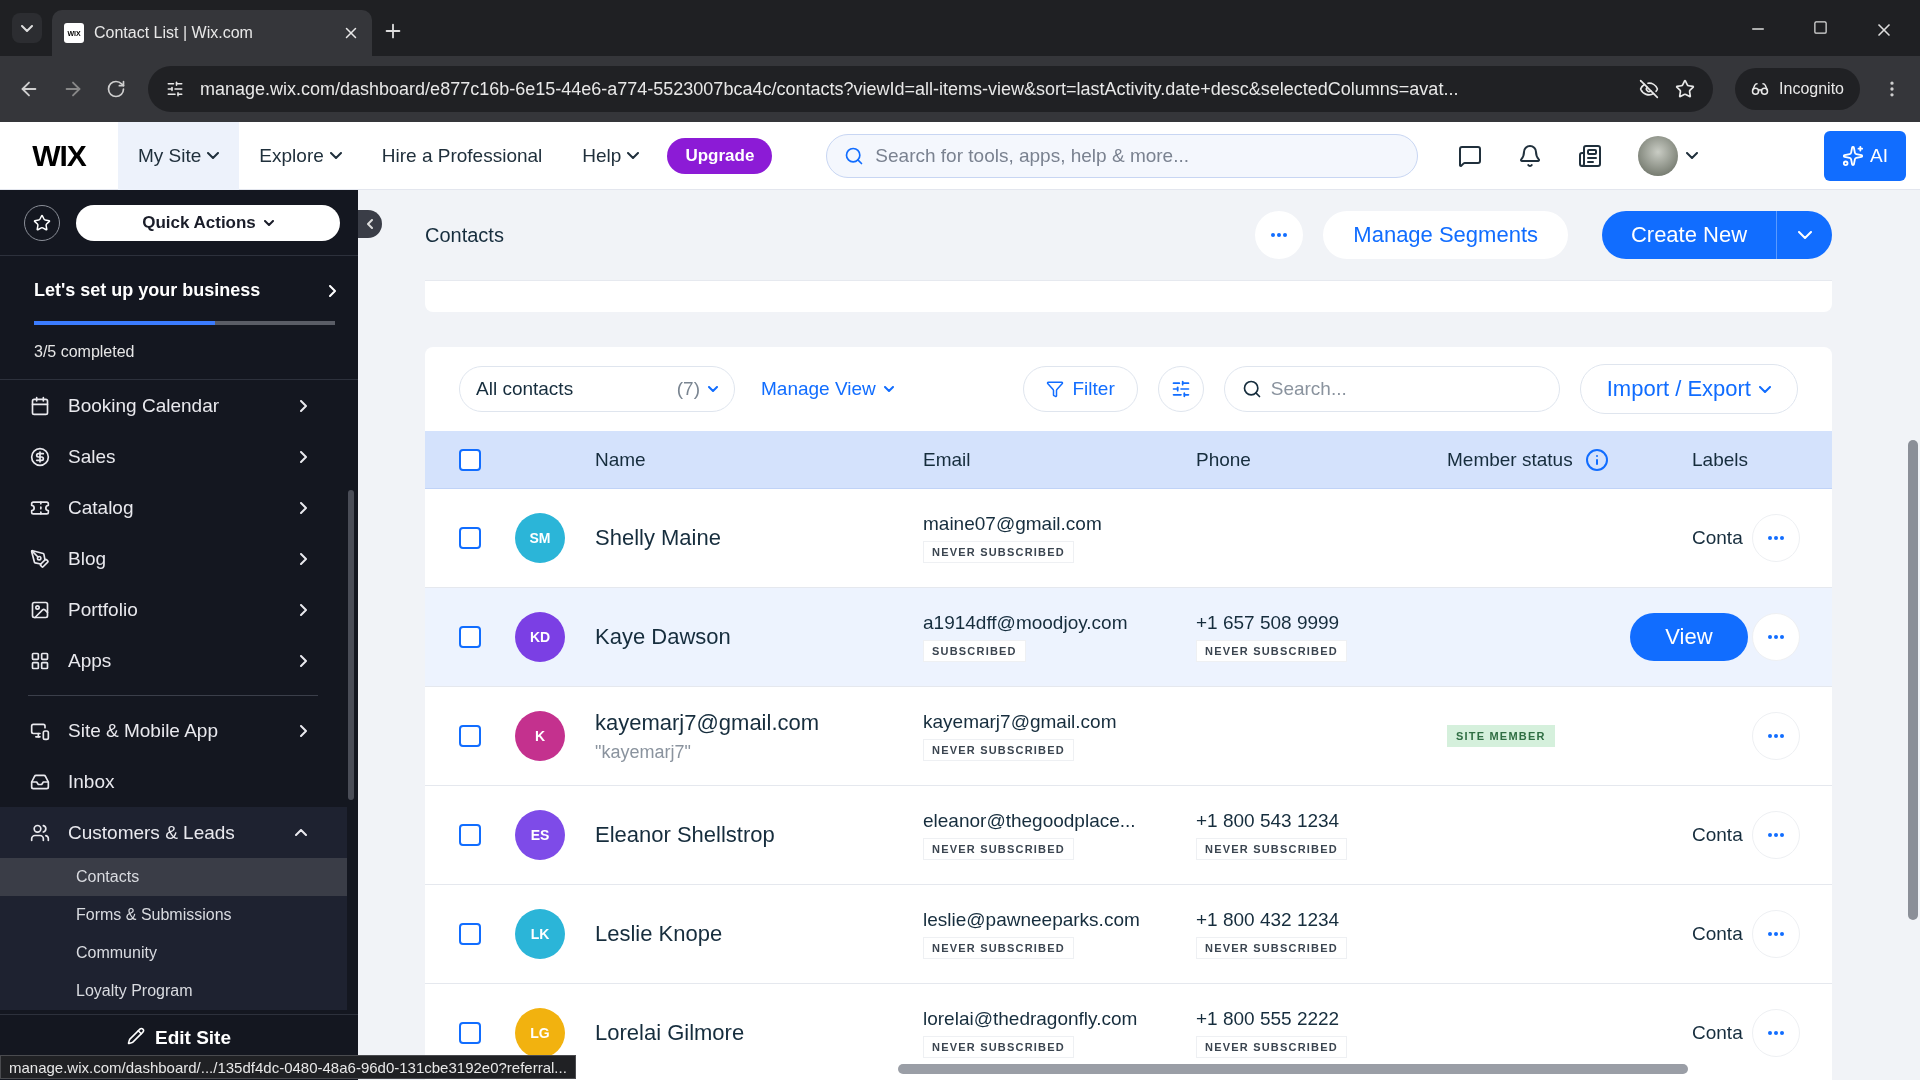 The image size is (1920, 1080). I want to click on sidebar-item: Booking Calendar, so click(173, 405).